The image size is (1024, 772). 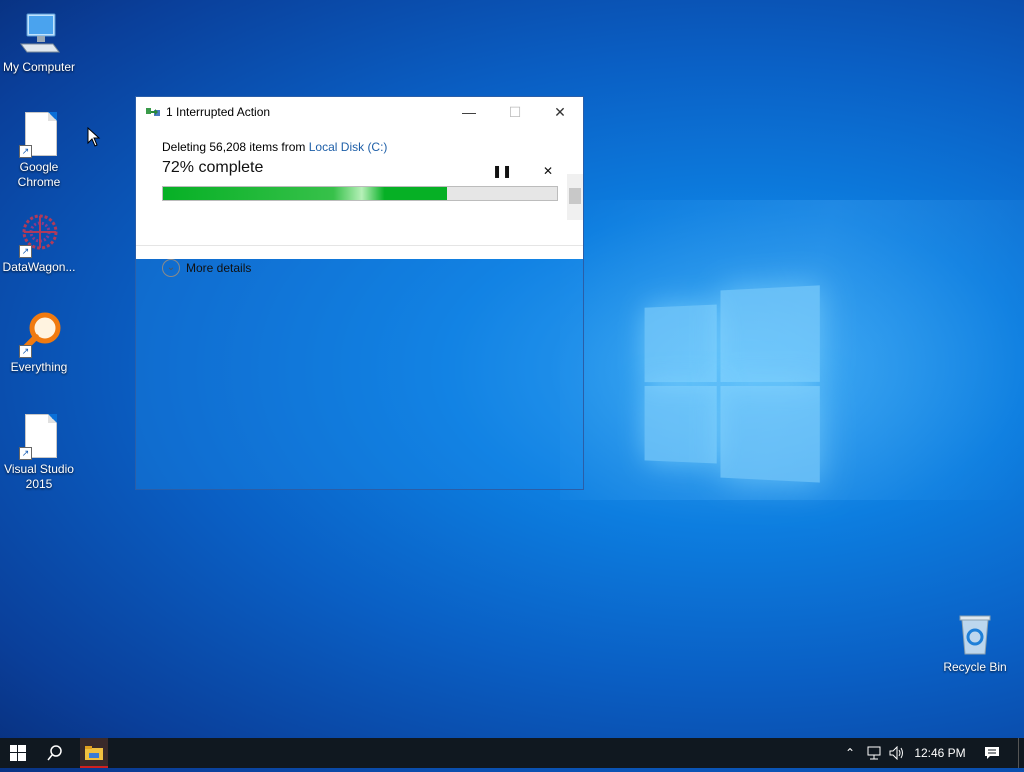 What do you see at coordinates (897, 753) in the screenshot?
I see `volume-icon` at bounding box center [897, 753].